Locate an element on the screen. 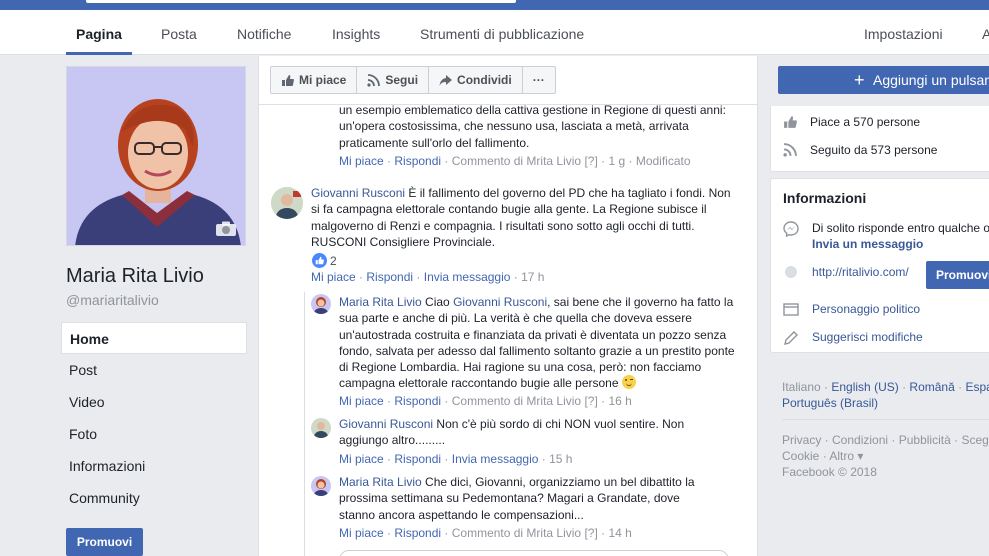 The width and height of the screenshot is (989, 556). active-tab-indicator is located at coordinates (99, 53).